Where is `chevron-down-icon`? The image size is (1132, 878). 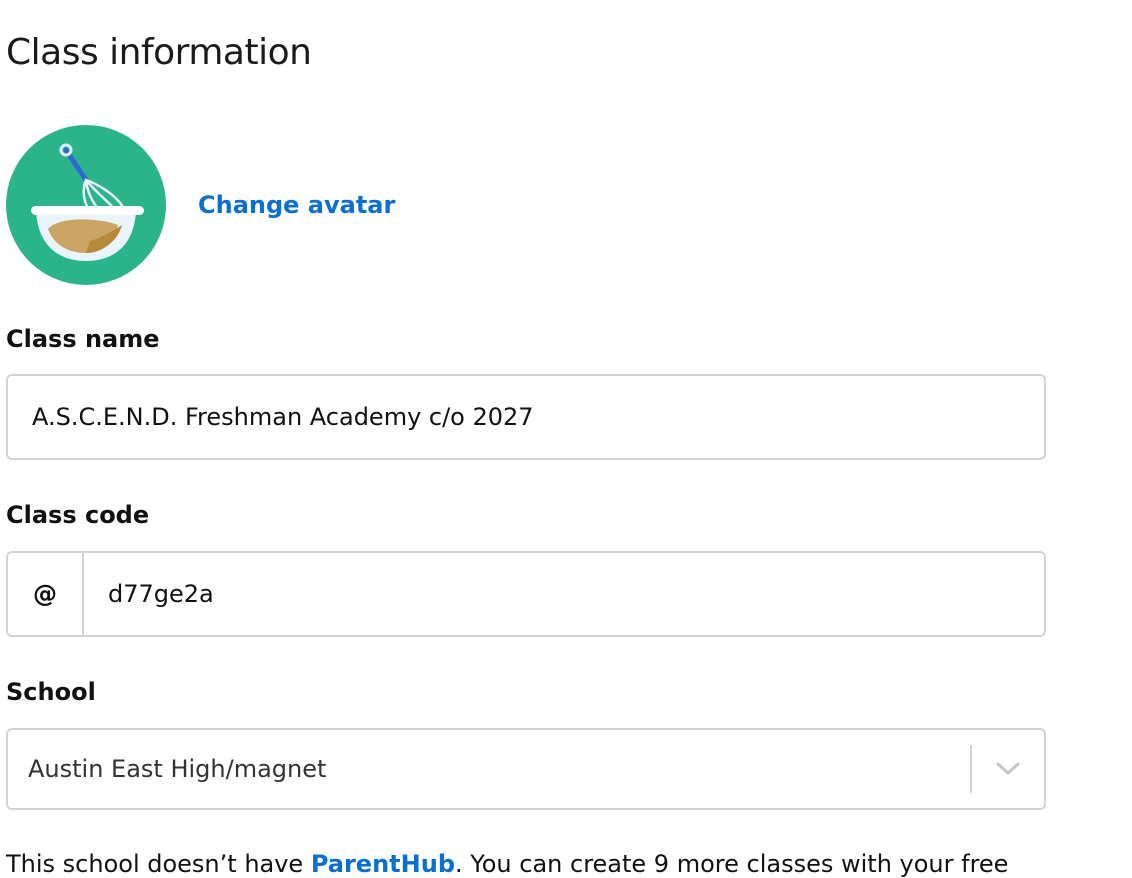
chevron-down-icon is located at coordinates (1008, 769).